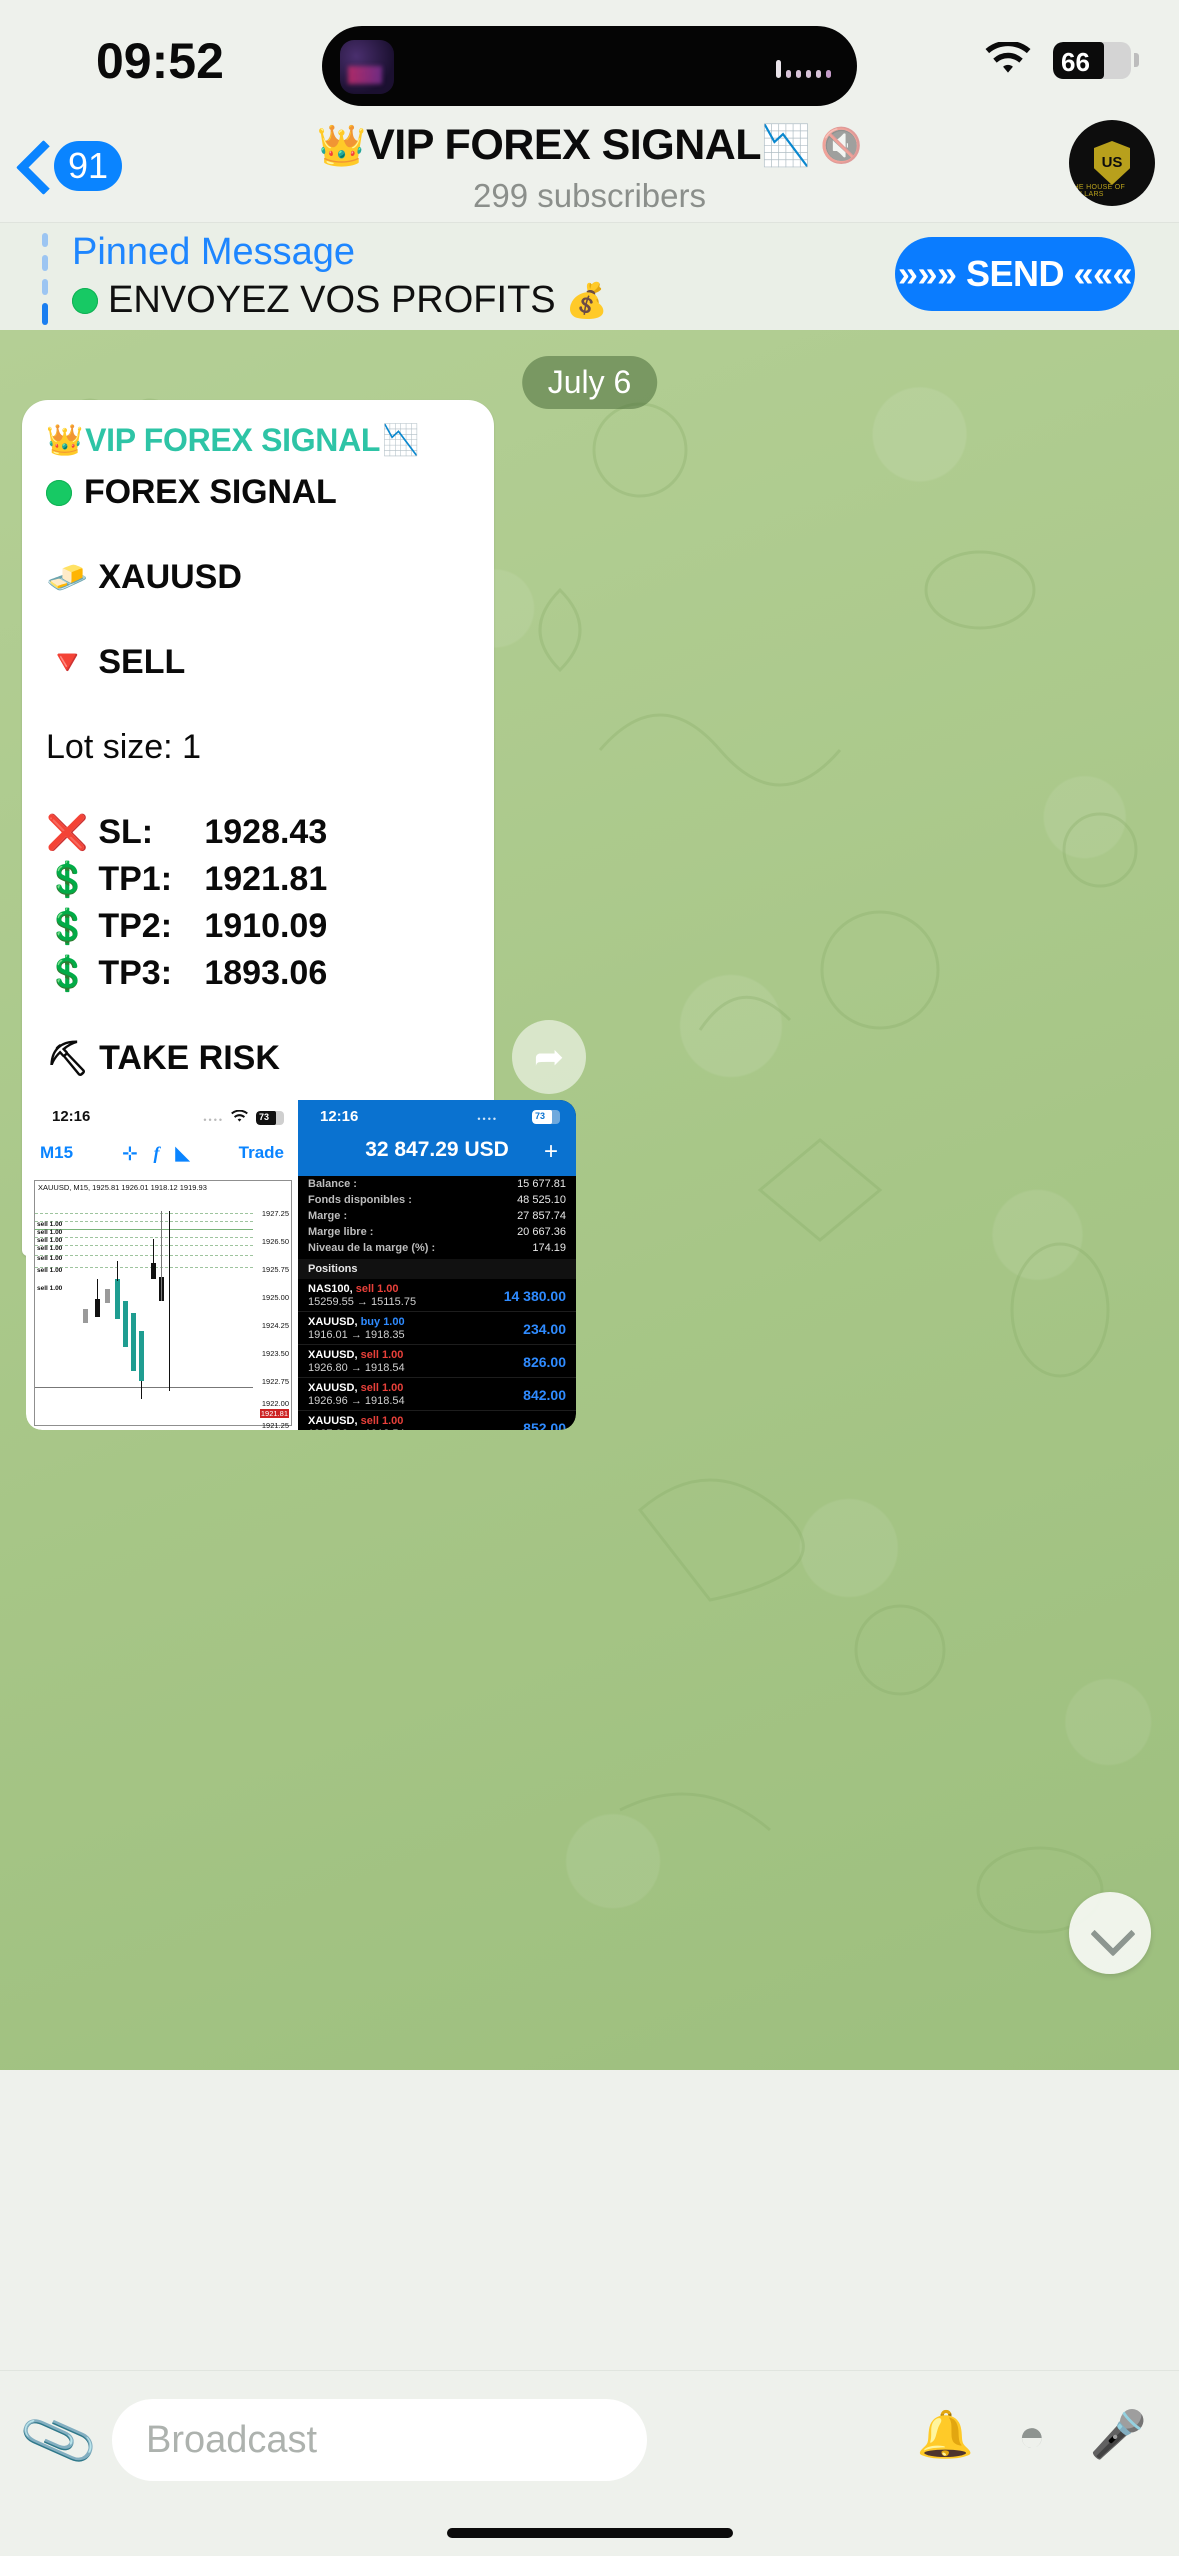 The image size is (1179, 2556). What do you see at coordinates (589, 66) in the screenshot?
I see `dynamic-island` at bounding box center [589, 66].